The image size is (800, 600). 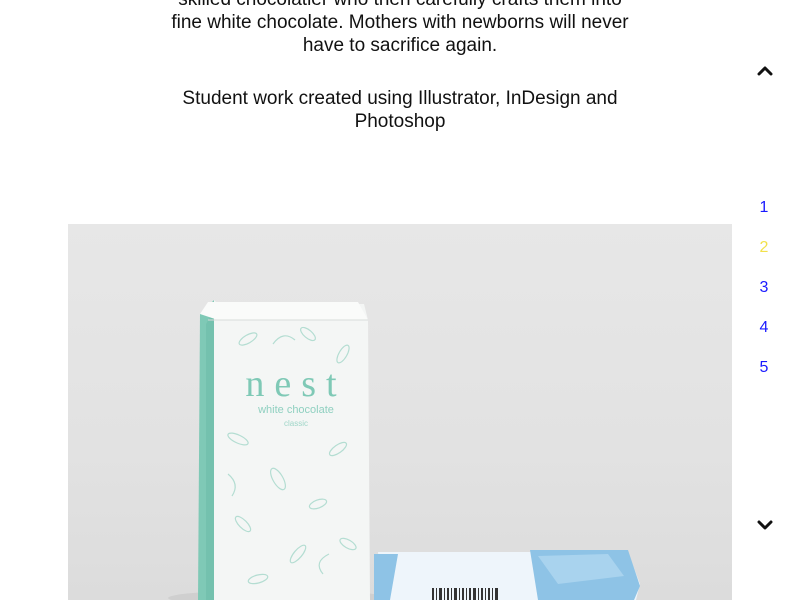 I want to click on chevron-down-icon, so click(x=765, y=525).